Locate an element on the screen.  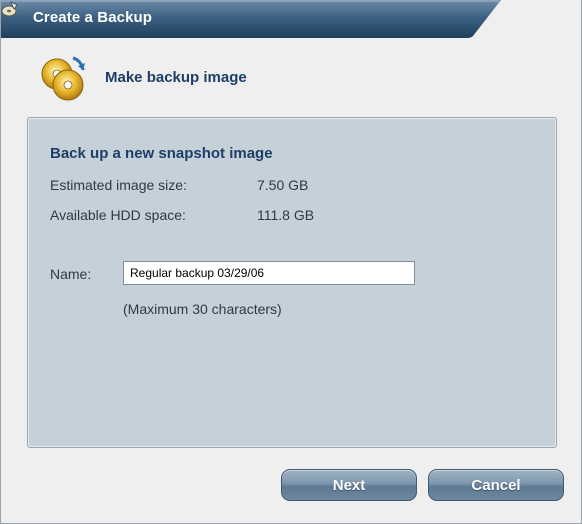
title-bar: Create a Backup is located at coordinates (251, 19).